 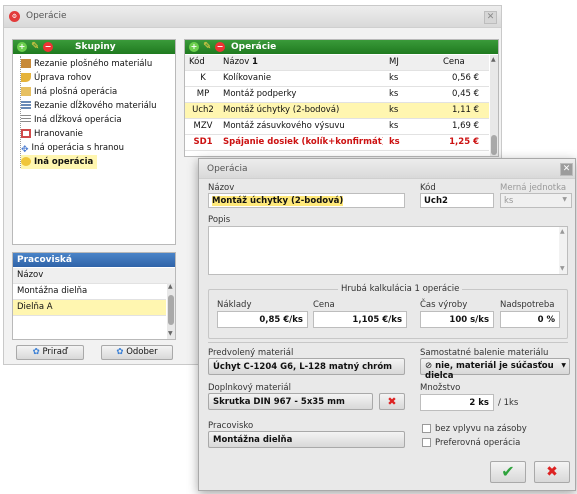 What do you see at coordinates (479, 403) in the screenshot?
I see `quantity-value: 2 ks` at bounding box center [479, 403].